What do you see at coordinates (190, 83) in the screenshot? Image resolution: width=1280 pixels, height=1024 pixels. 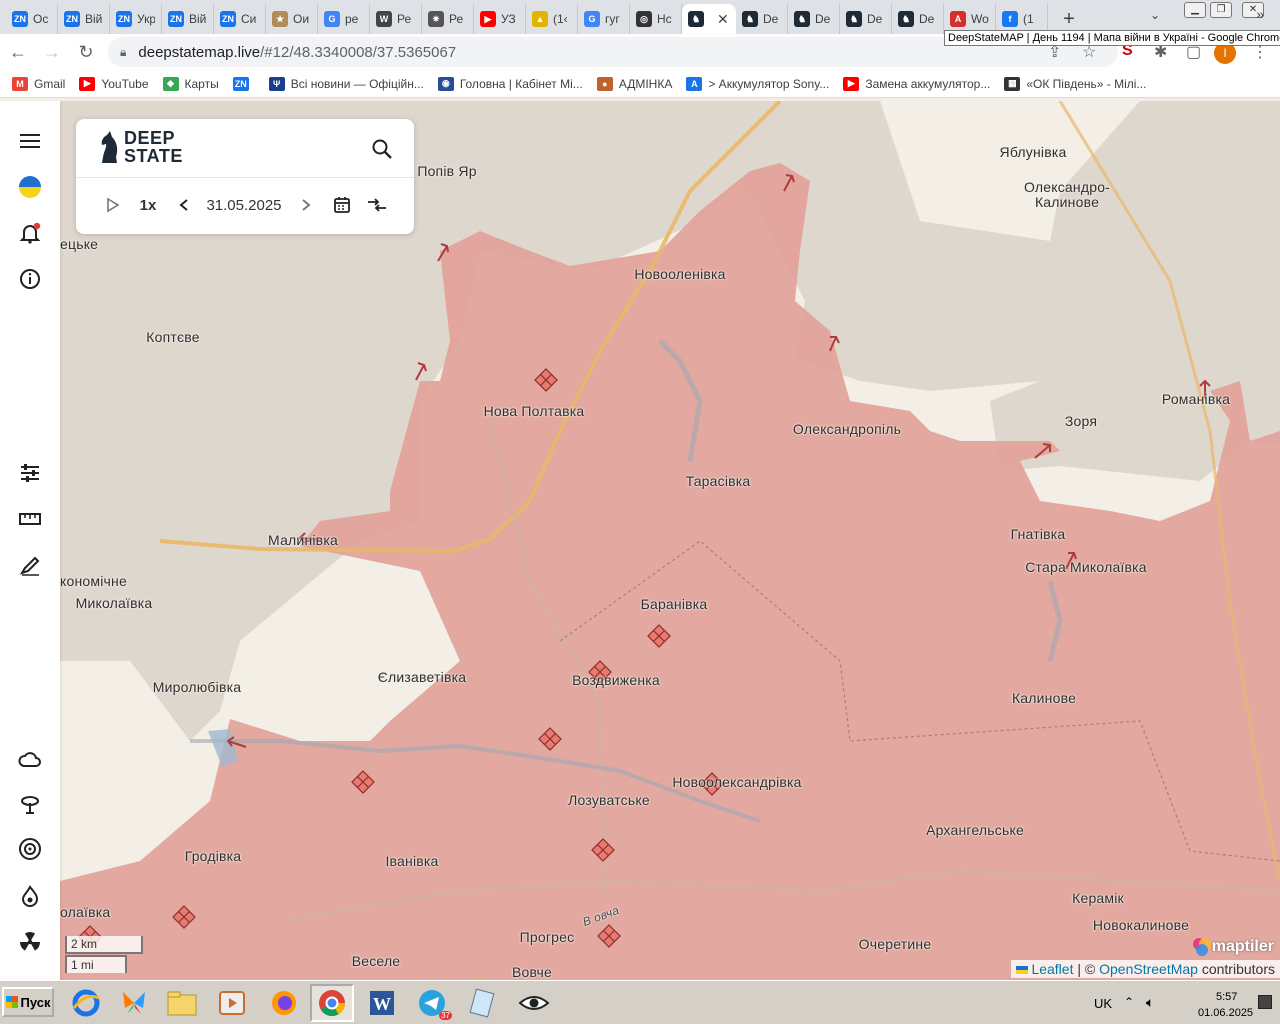 I see `bookmark-item: ◆ Карты` at bounding box center [190, 83].